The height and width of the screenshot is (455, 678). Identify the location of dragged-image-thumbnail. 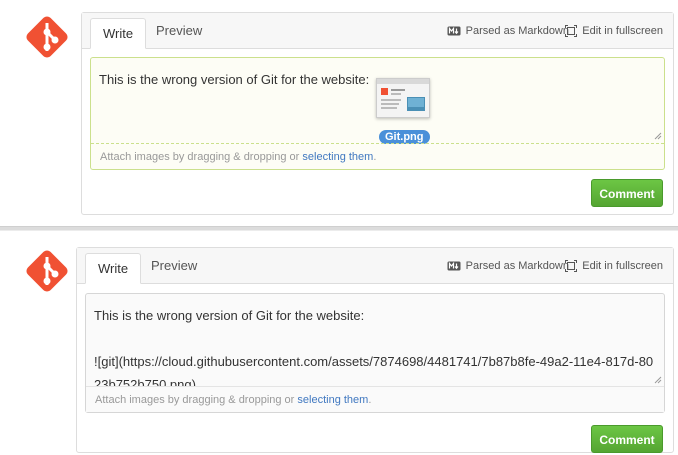
(403, 98).